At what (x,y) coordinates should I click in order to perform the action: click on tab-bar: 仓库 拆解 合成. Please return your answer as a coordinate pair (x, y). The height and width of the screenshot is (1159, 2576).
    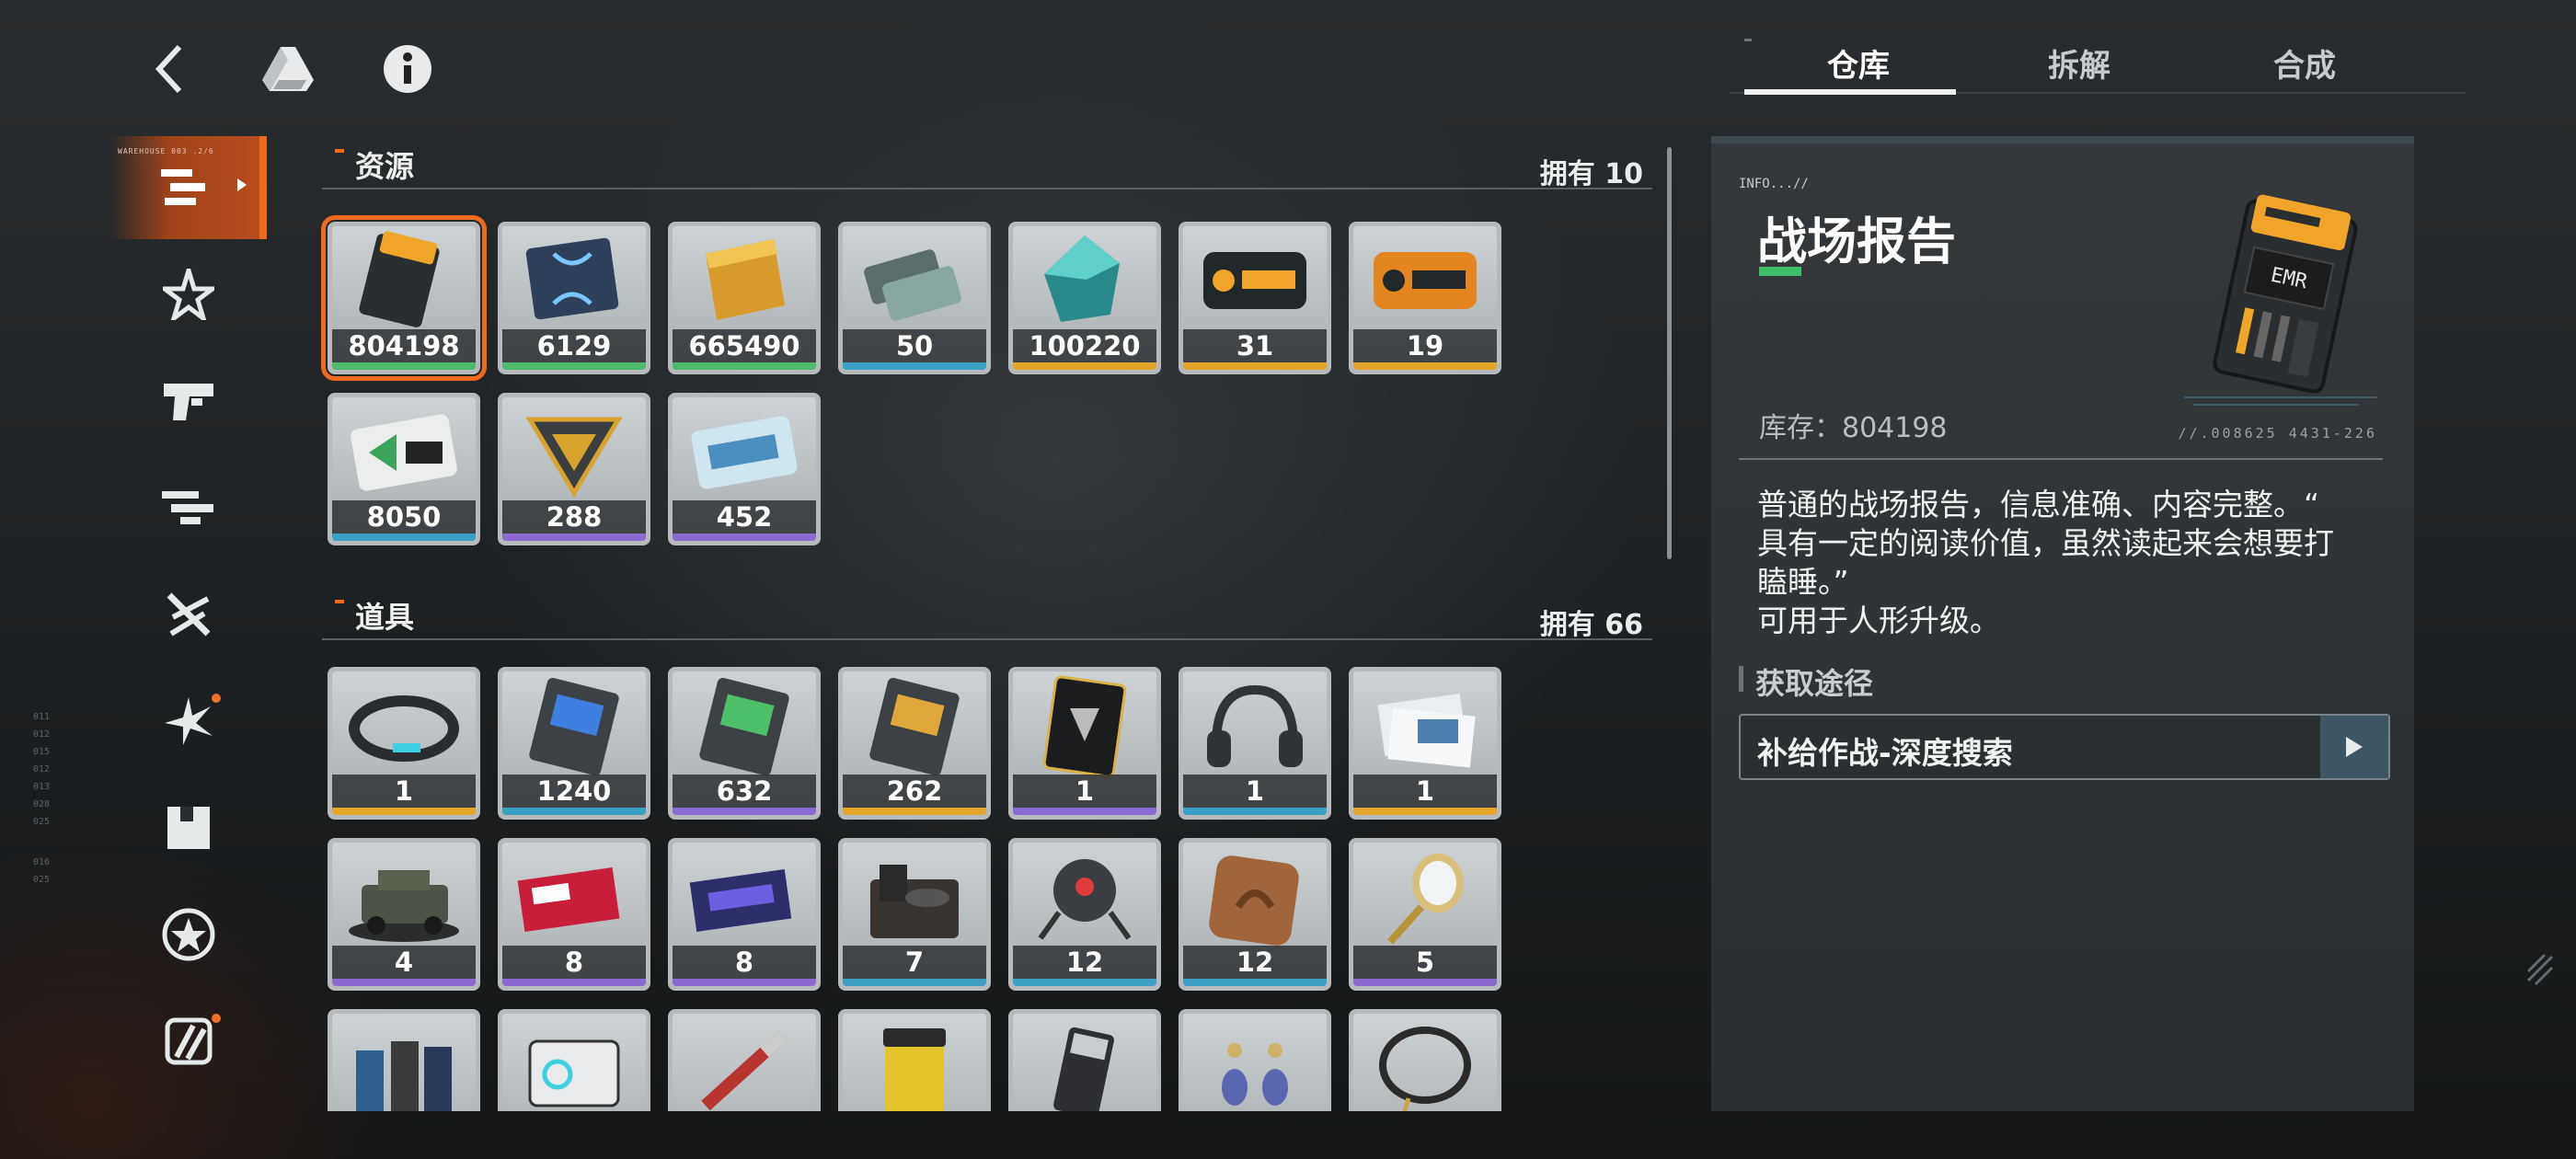
    Looking at the image, I should click on (2098, 61).